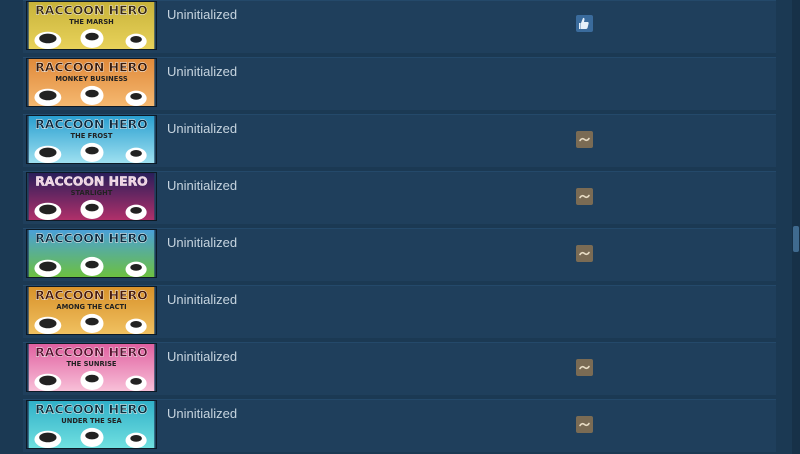 Image resolution: width=800 pixels, height=454 pixels. What do you see at coordinates (399, 425) in the screenshot?
I see `game-row: RACCOON HERO UNDER THE SEA Uninitialized` at bounding box center [399, 425].